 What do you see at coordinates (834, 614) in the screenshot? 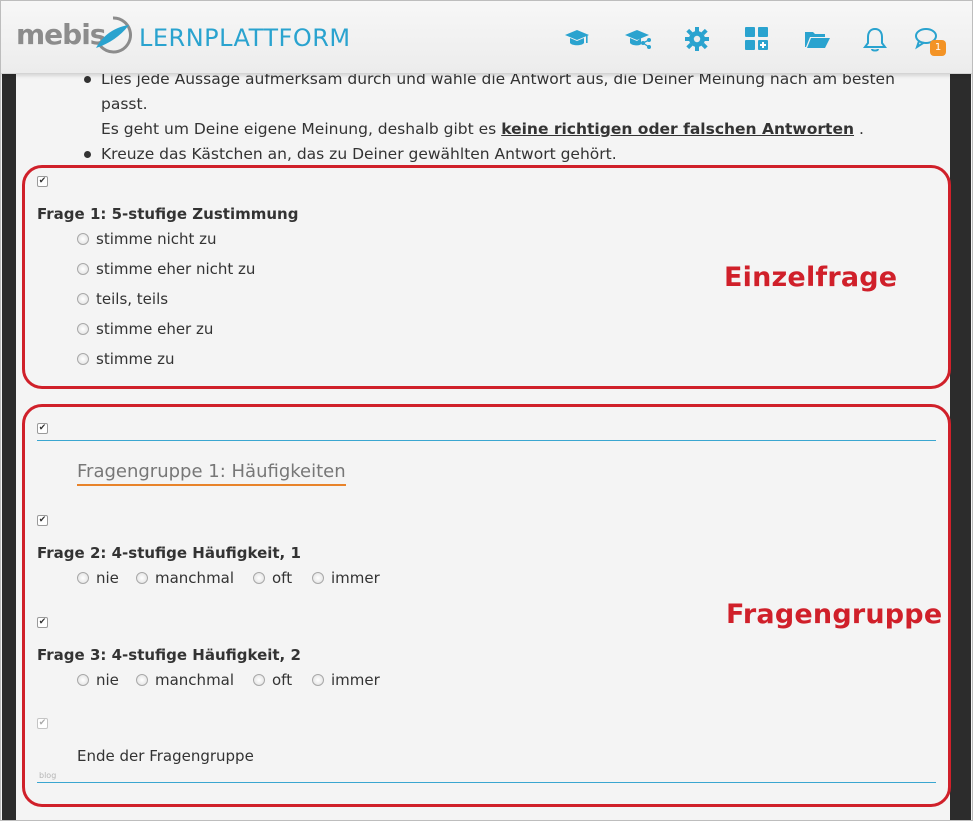
I see `question-group-label: Fragengruppe` at bounding box center [834, 614].